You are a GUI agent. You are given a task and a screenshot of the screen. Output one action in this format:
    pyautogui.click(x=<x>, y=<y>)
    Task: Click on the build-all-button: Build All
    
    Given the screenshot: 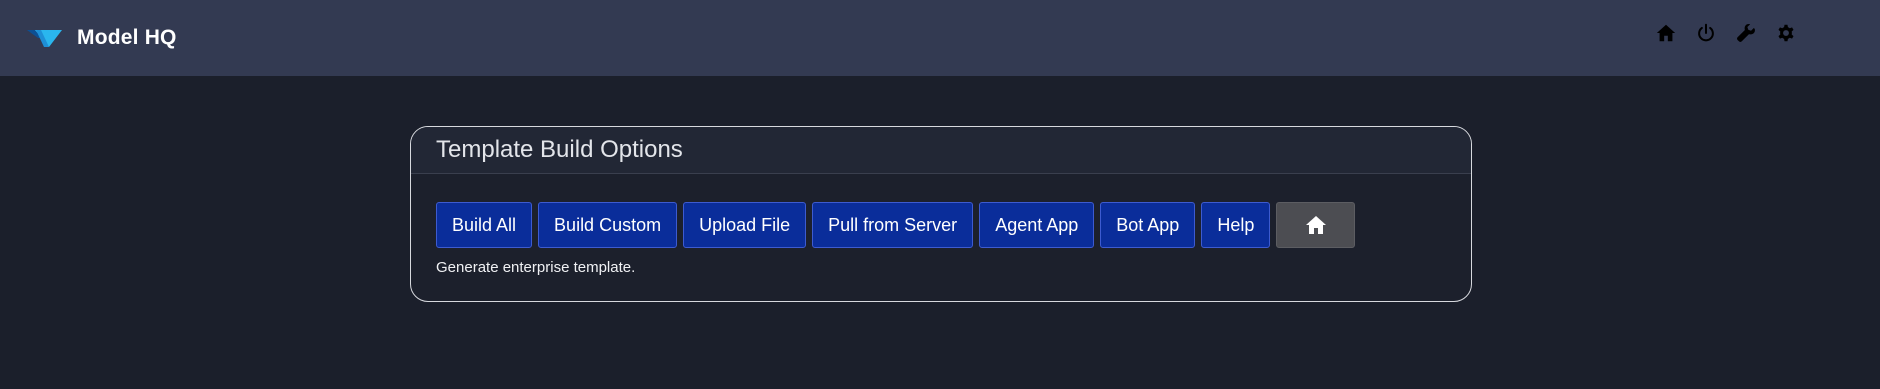 What is the action you would take?
    pyautogui.click(x=484, y=225)
    